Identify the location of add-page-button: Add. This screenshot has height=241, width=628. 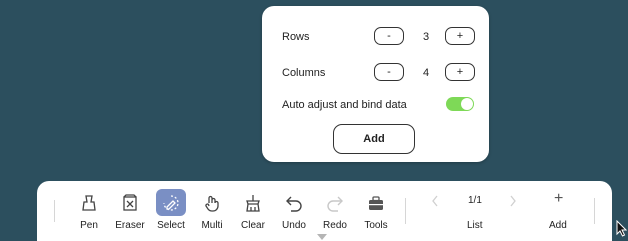
(558, 225).